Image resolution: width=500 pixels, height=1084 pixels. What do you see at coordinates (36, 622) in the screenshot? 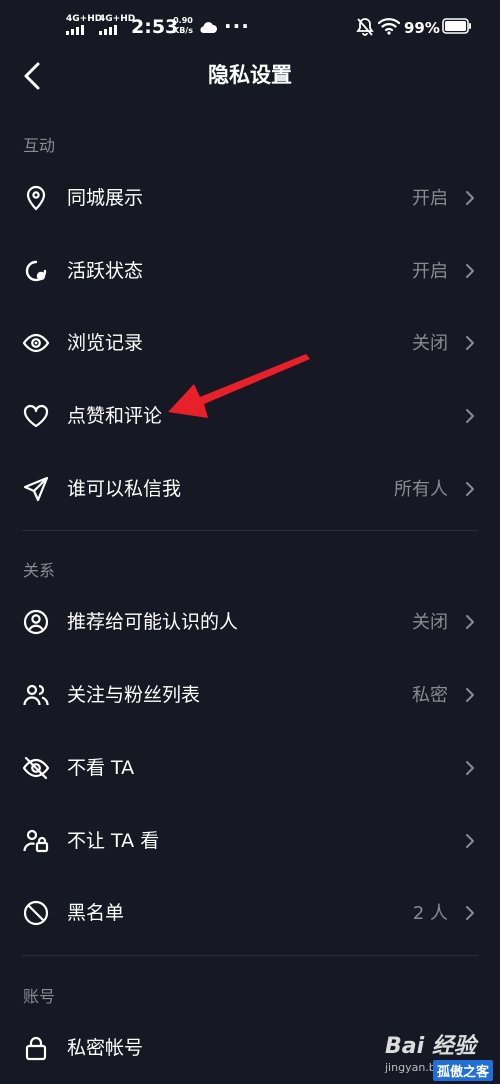
I see `user-circle-icon` at bounding box center [36, 622].